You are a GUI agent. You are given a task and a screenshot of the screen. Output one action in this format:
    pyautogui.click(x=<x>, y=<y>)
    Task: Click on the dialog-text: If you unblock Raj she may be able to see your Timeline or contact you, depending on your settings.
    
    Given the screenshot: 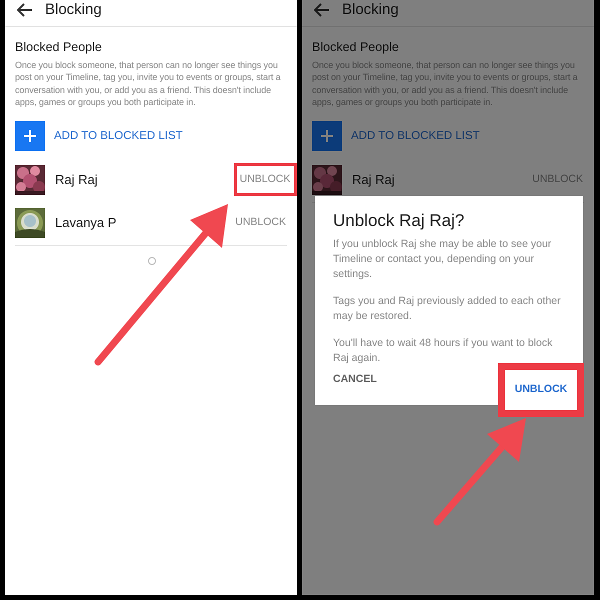 What is the action you would take?
    pyautogui.click(x=442, y=259)
    